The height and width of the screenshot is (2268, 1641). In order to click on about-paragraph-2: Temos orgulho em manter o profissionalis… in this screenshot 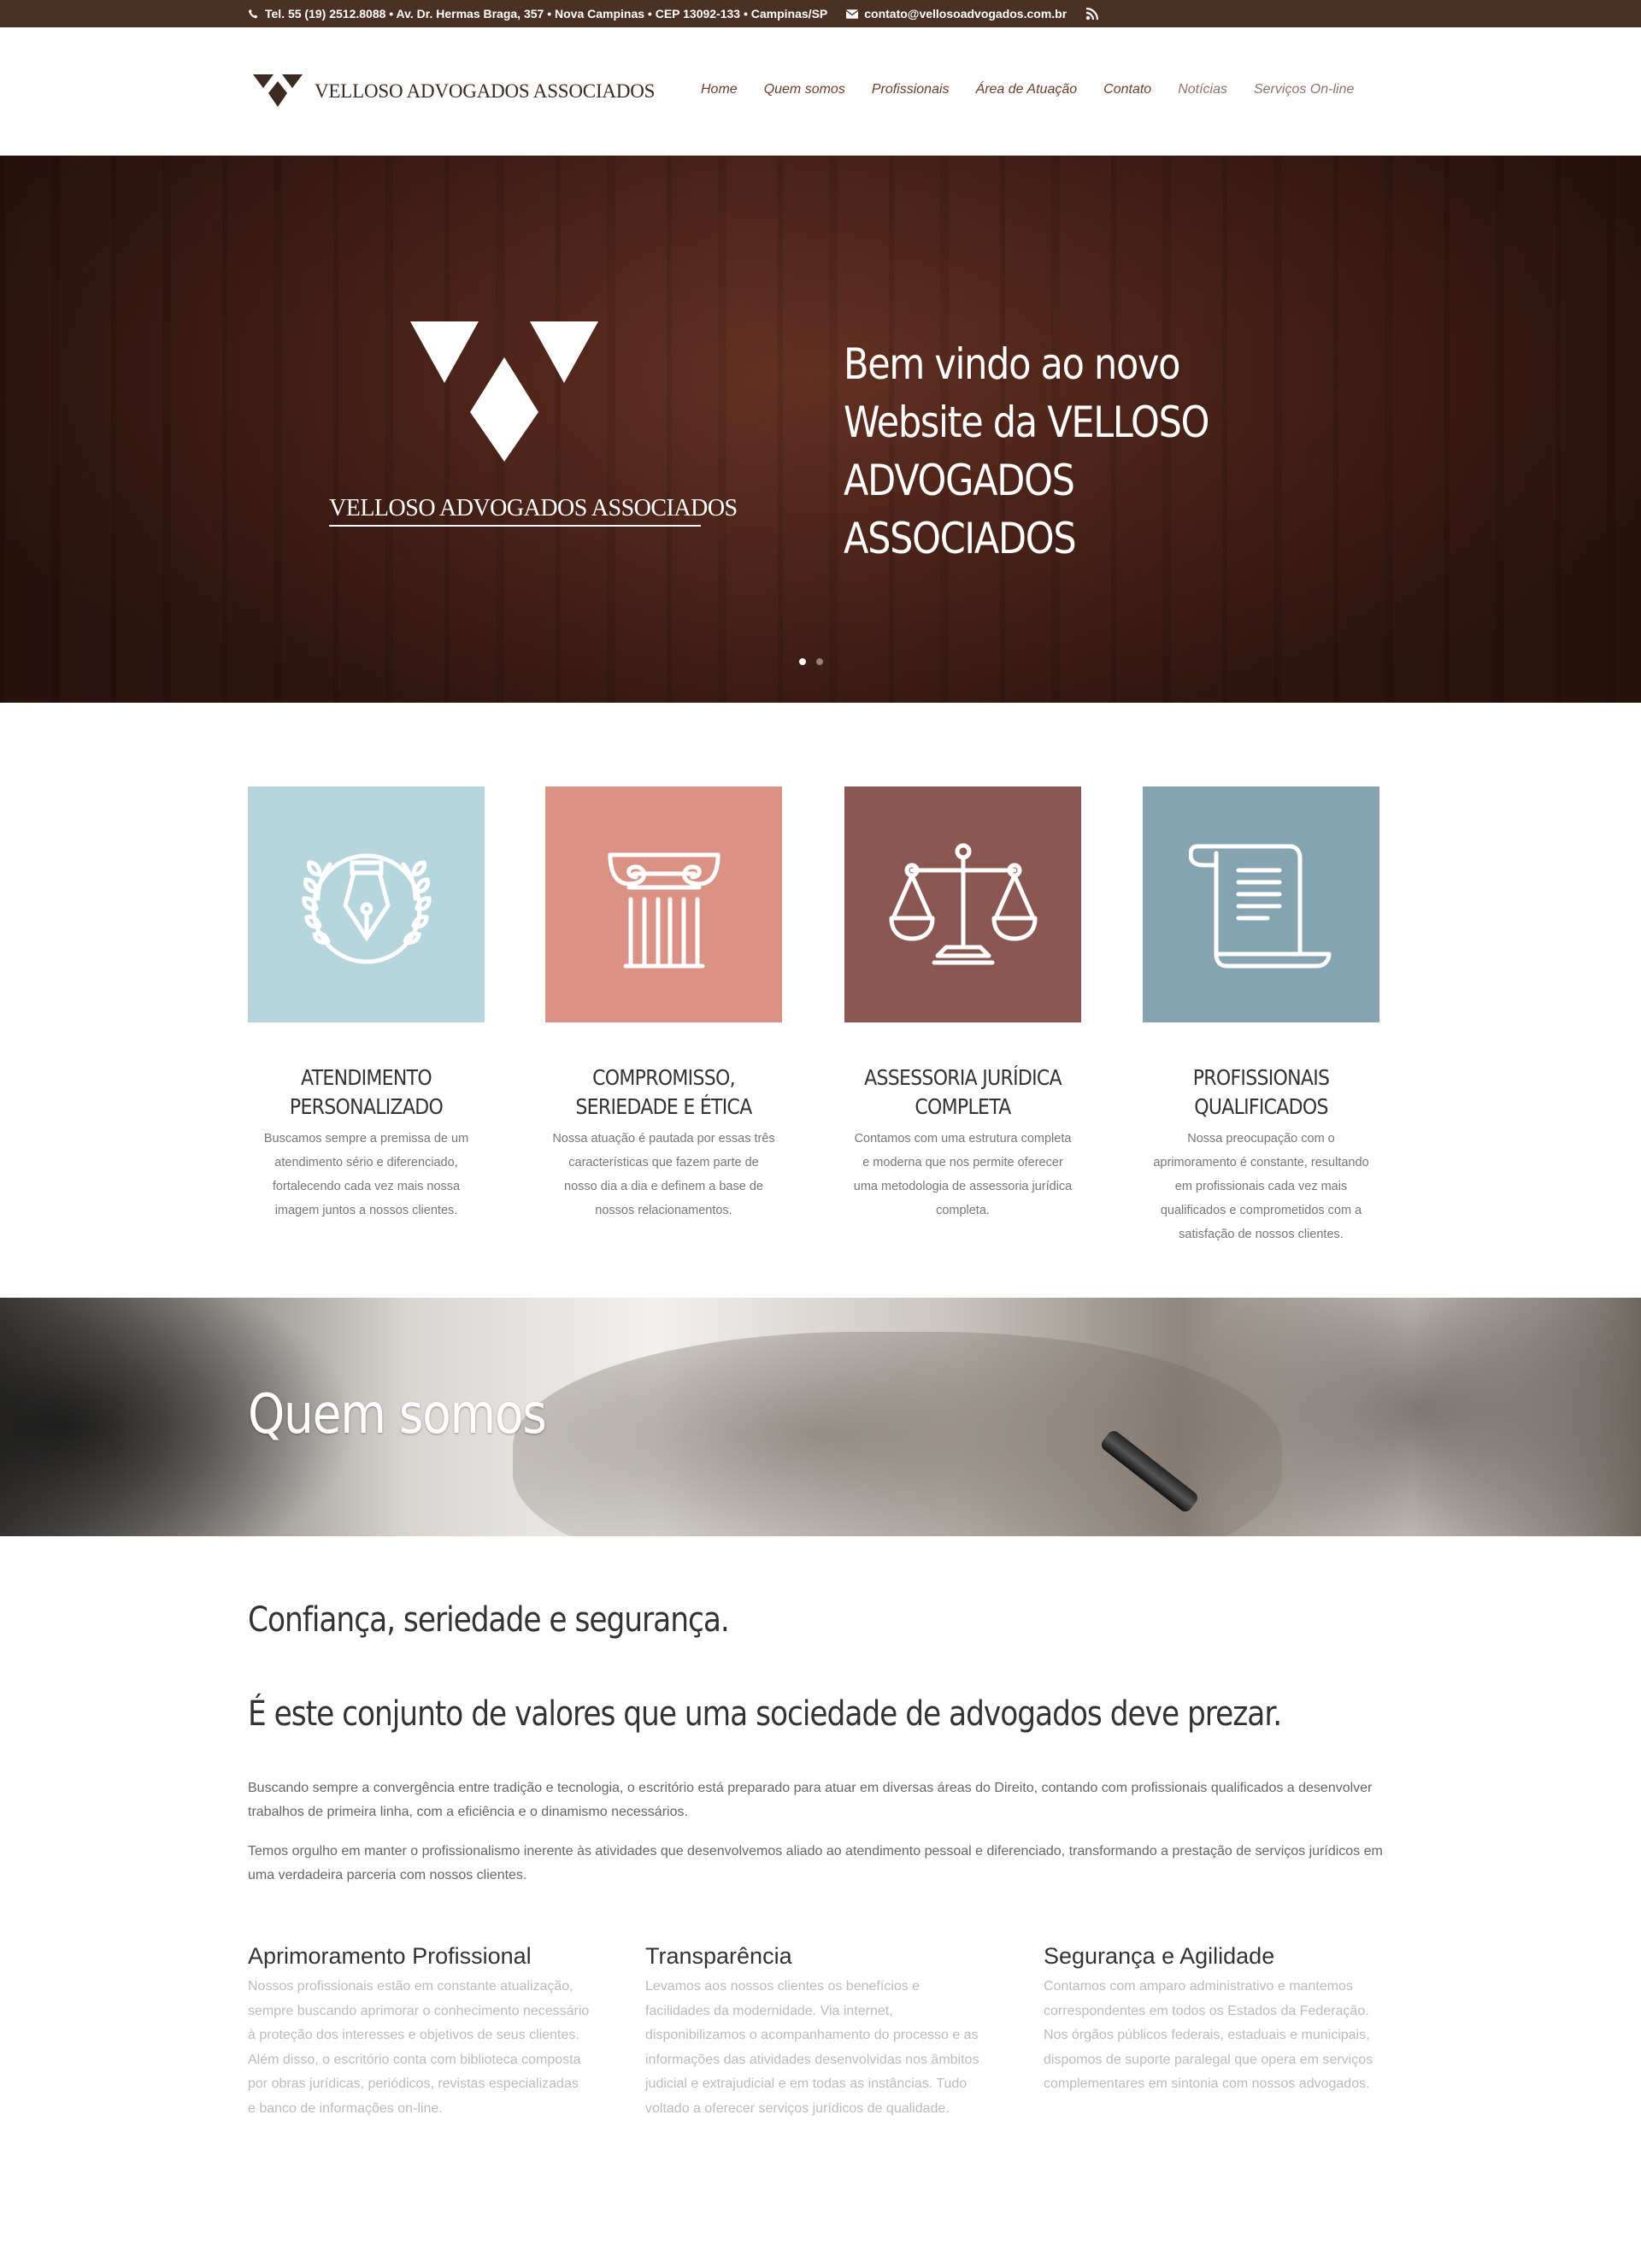, I will do `click(816, 1863)`.